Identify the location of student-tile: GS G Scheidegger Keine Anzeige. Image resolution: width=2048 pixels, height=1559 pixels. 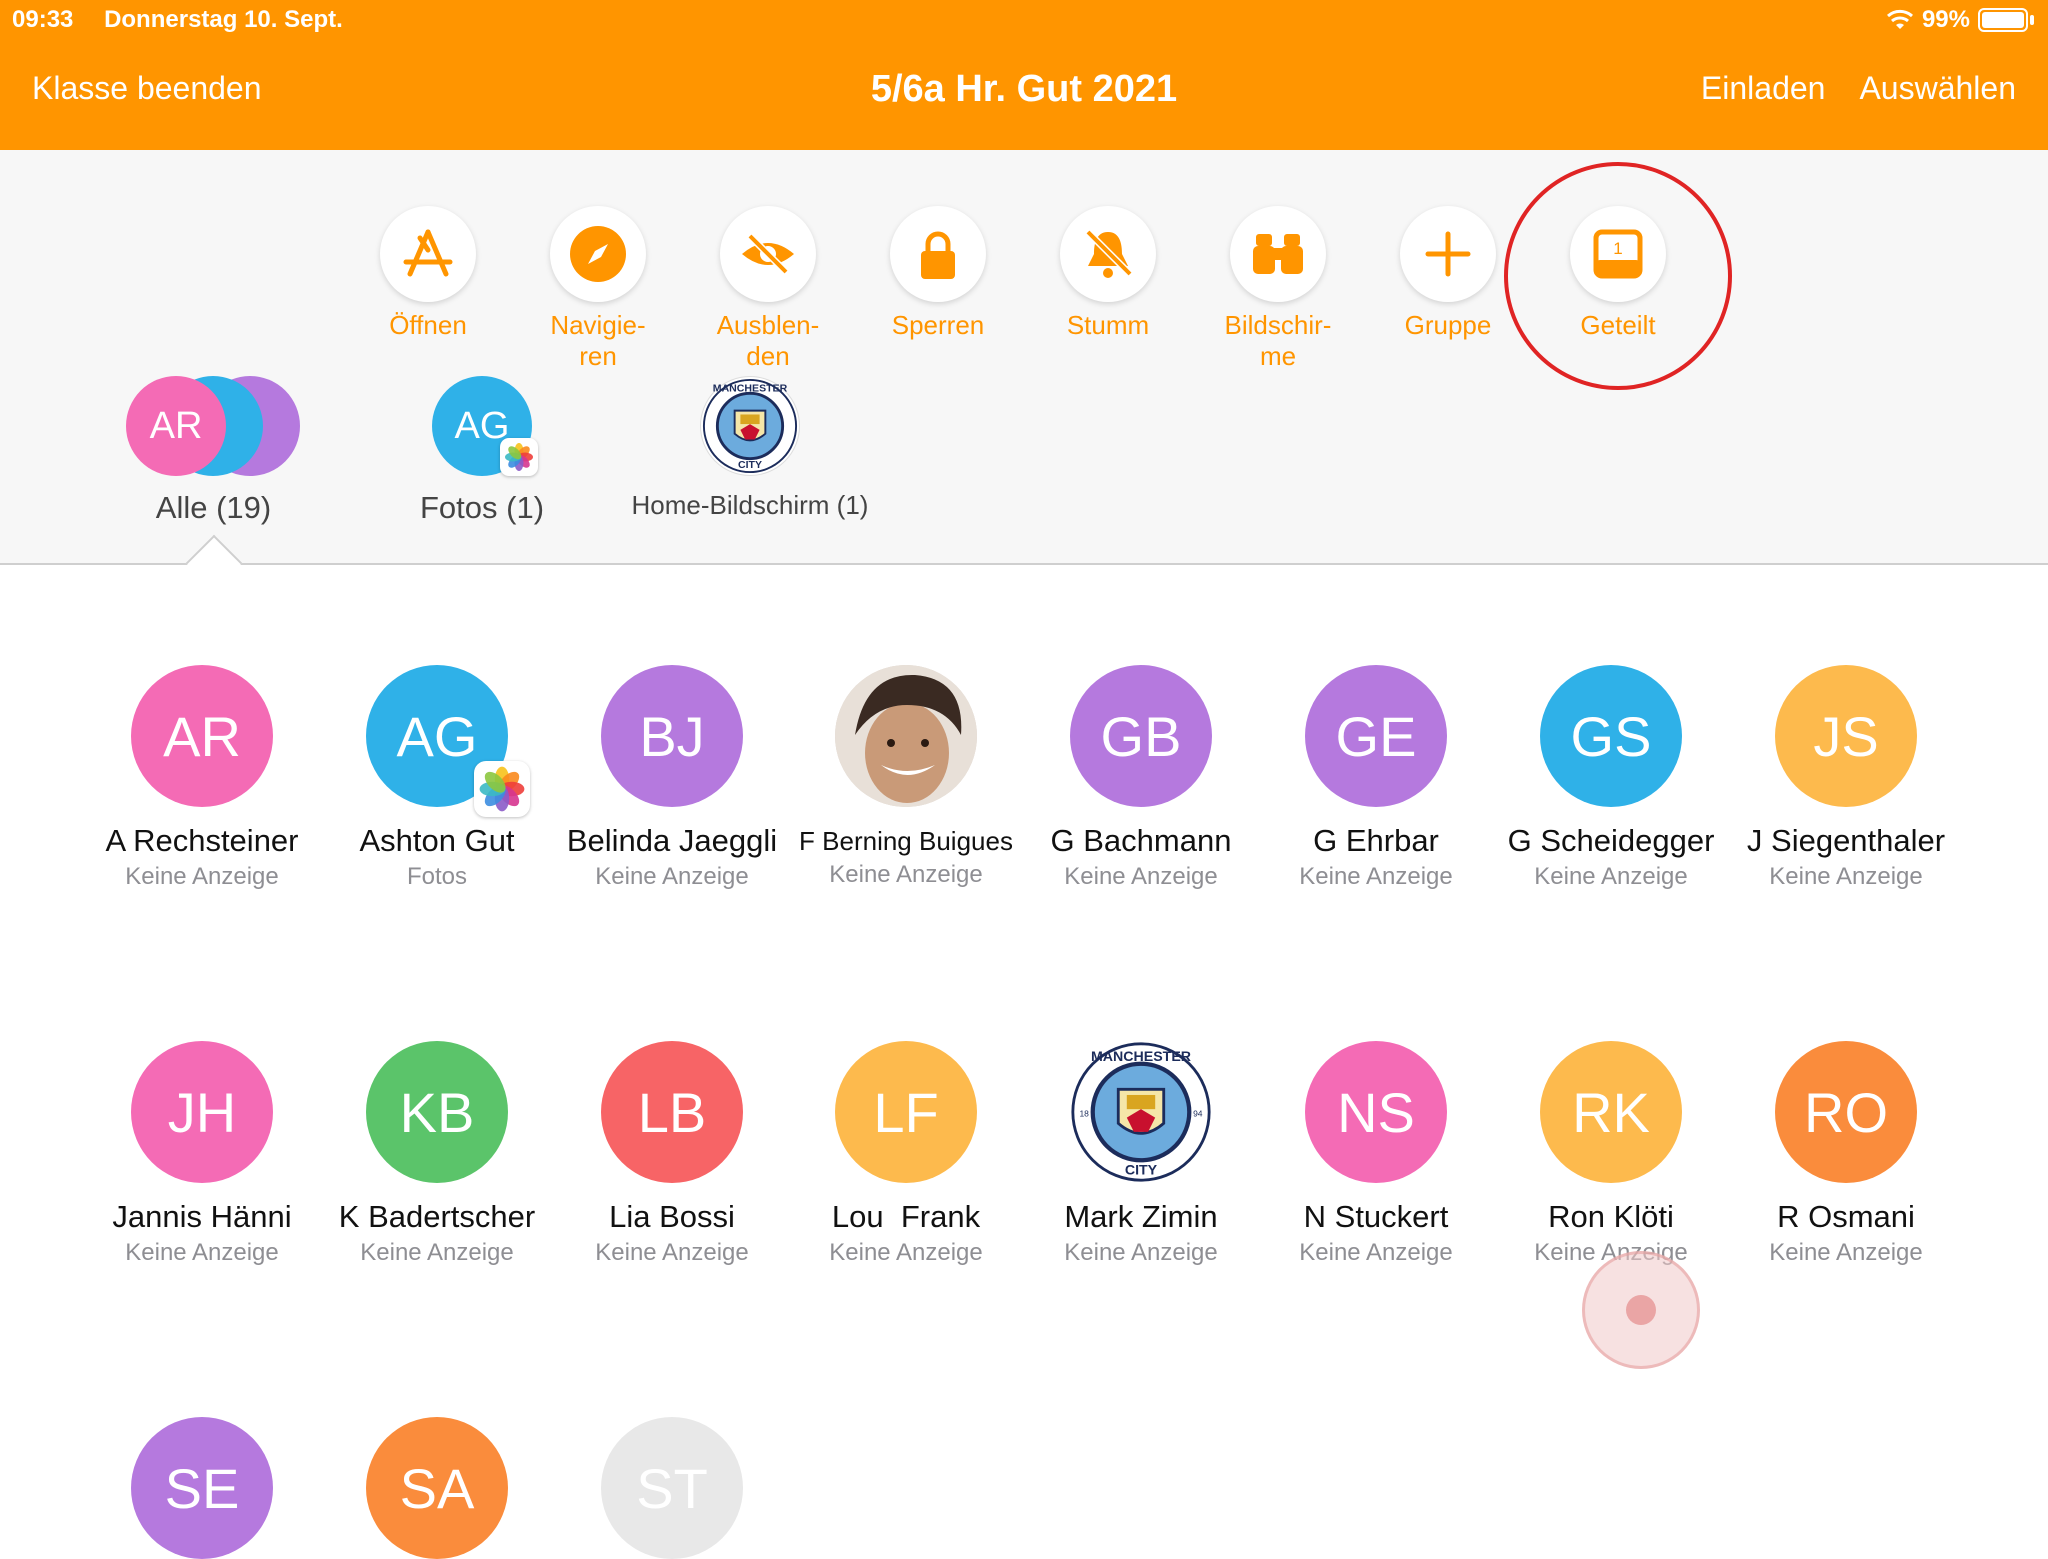
(1611, 778).